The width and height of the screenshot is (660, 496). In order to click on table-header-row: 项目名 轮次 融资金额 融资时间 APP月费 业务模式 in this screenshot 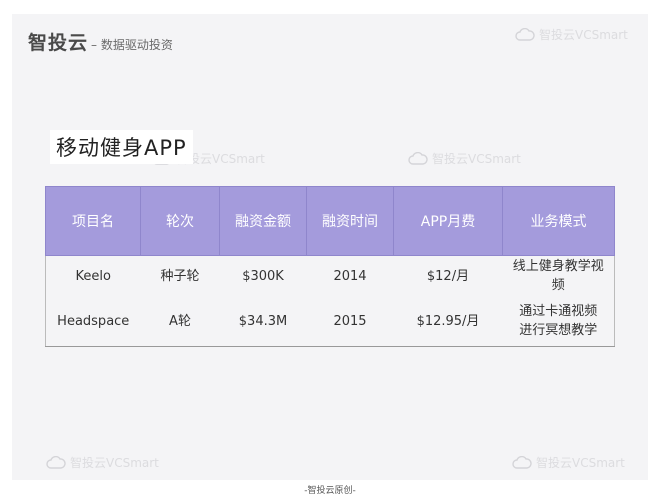, I will do `click(330, 221)`.